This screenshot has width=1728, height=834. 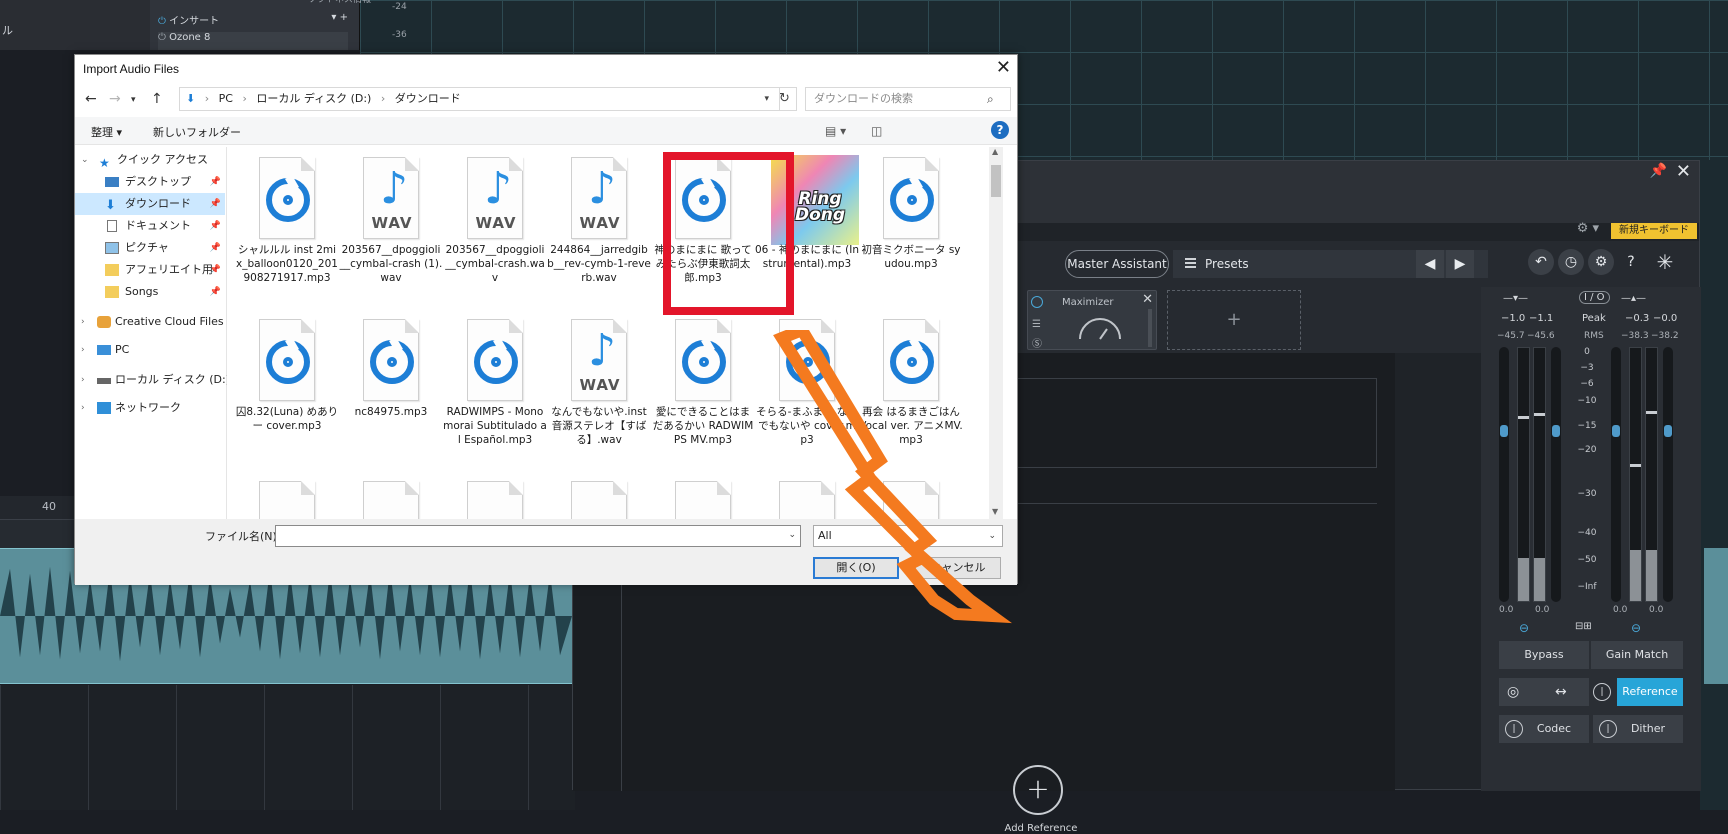 What do you see at coordinates (150, 226) in the screenshot?
I see `nav-documents: ドキュメント 📌` at bounding box center [150, 226].